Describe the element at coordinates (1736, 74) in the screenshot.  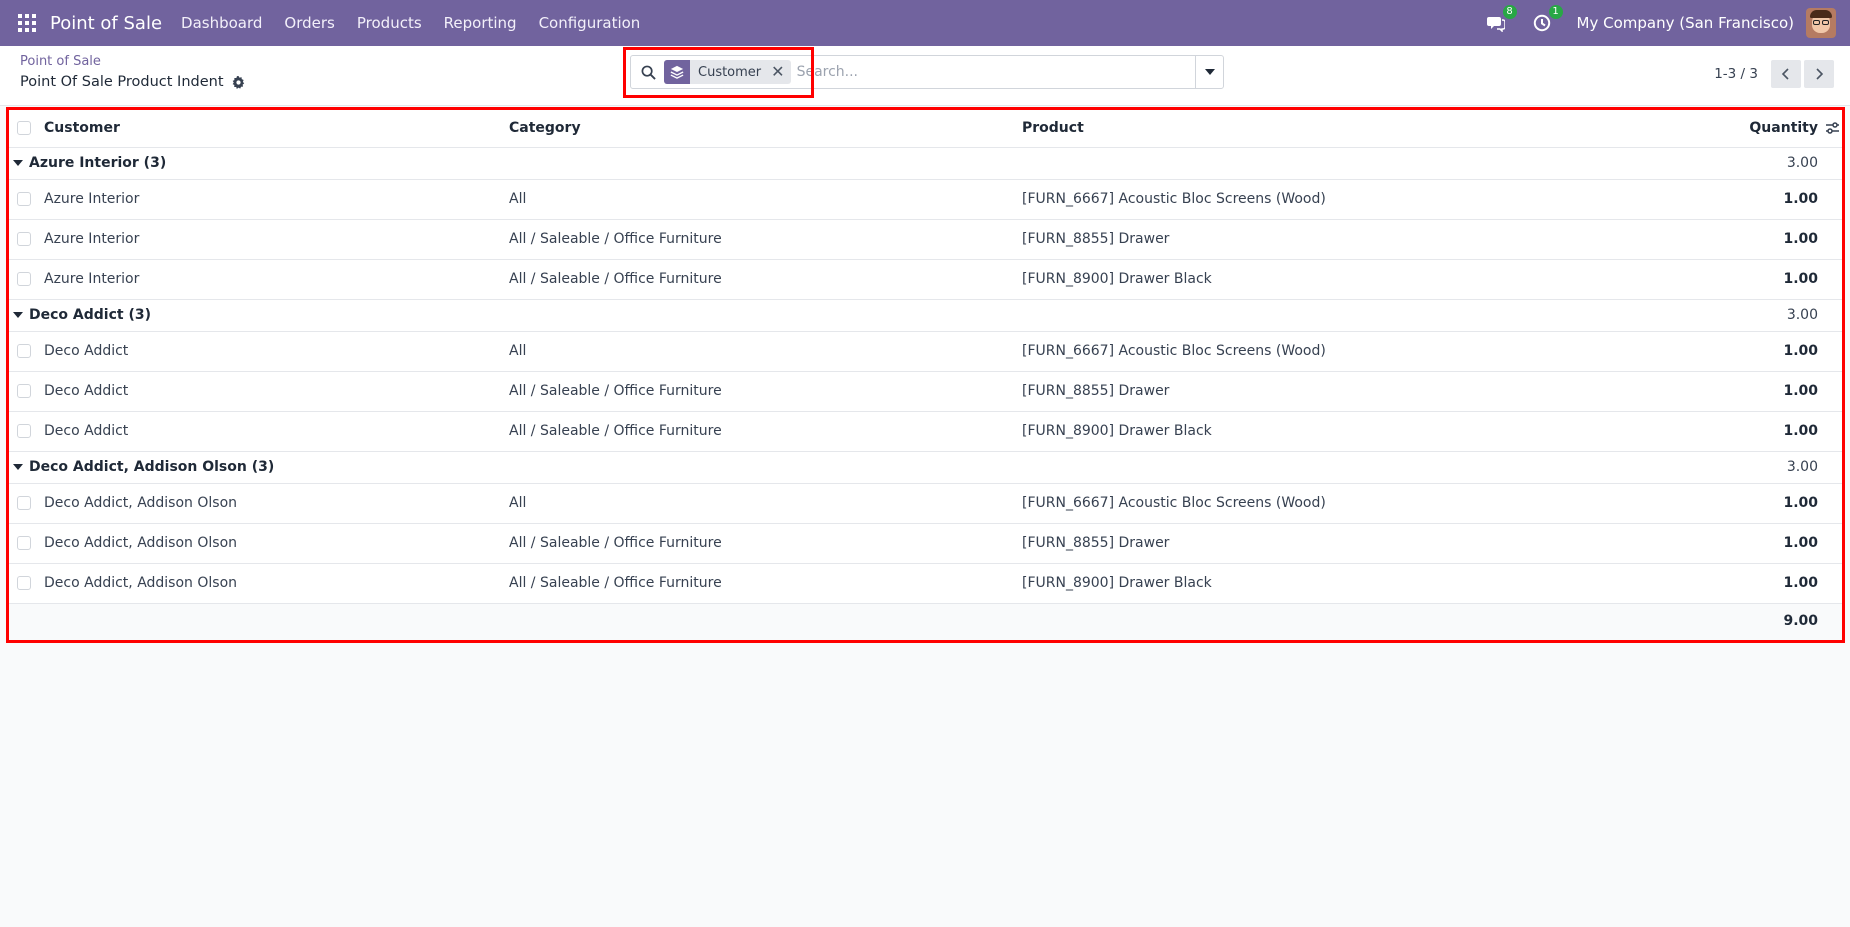
I see `pager-value: 1-3 / 3` at that location.